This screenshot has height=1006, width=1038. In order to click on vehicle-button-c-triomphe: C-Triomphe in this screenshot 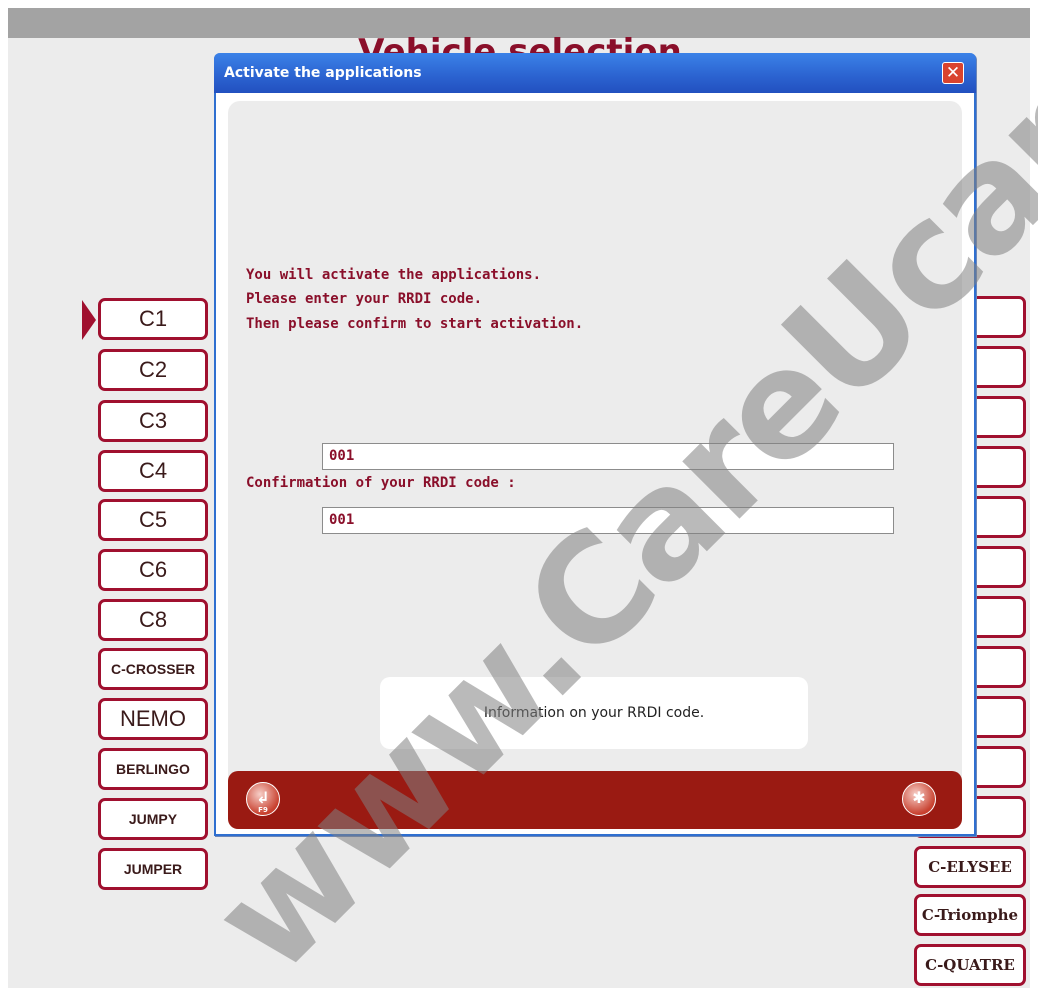, I will do `click(970, 915)`.